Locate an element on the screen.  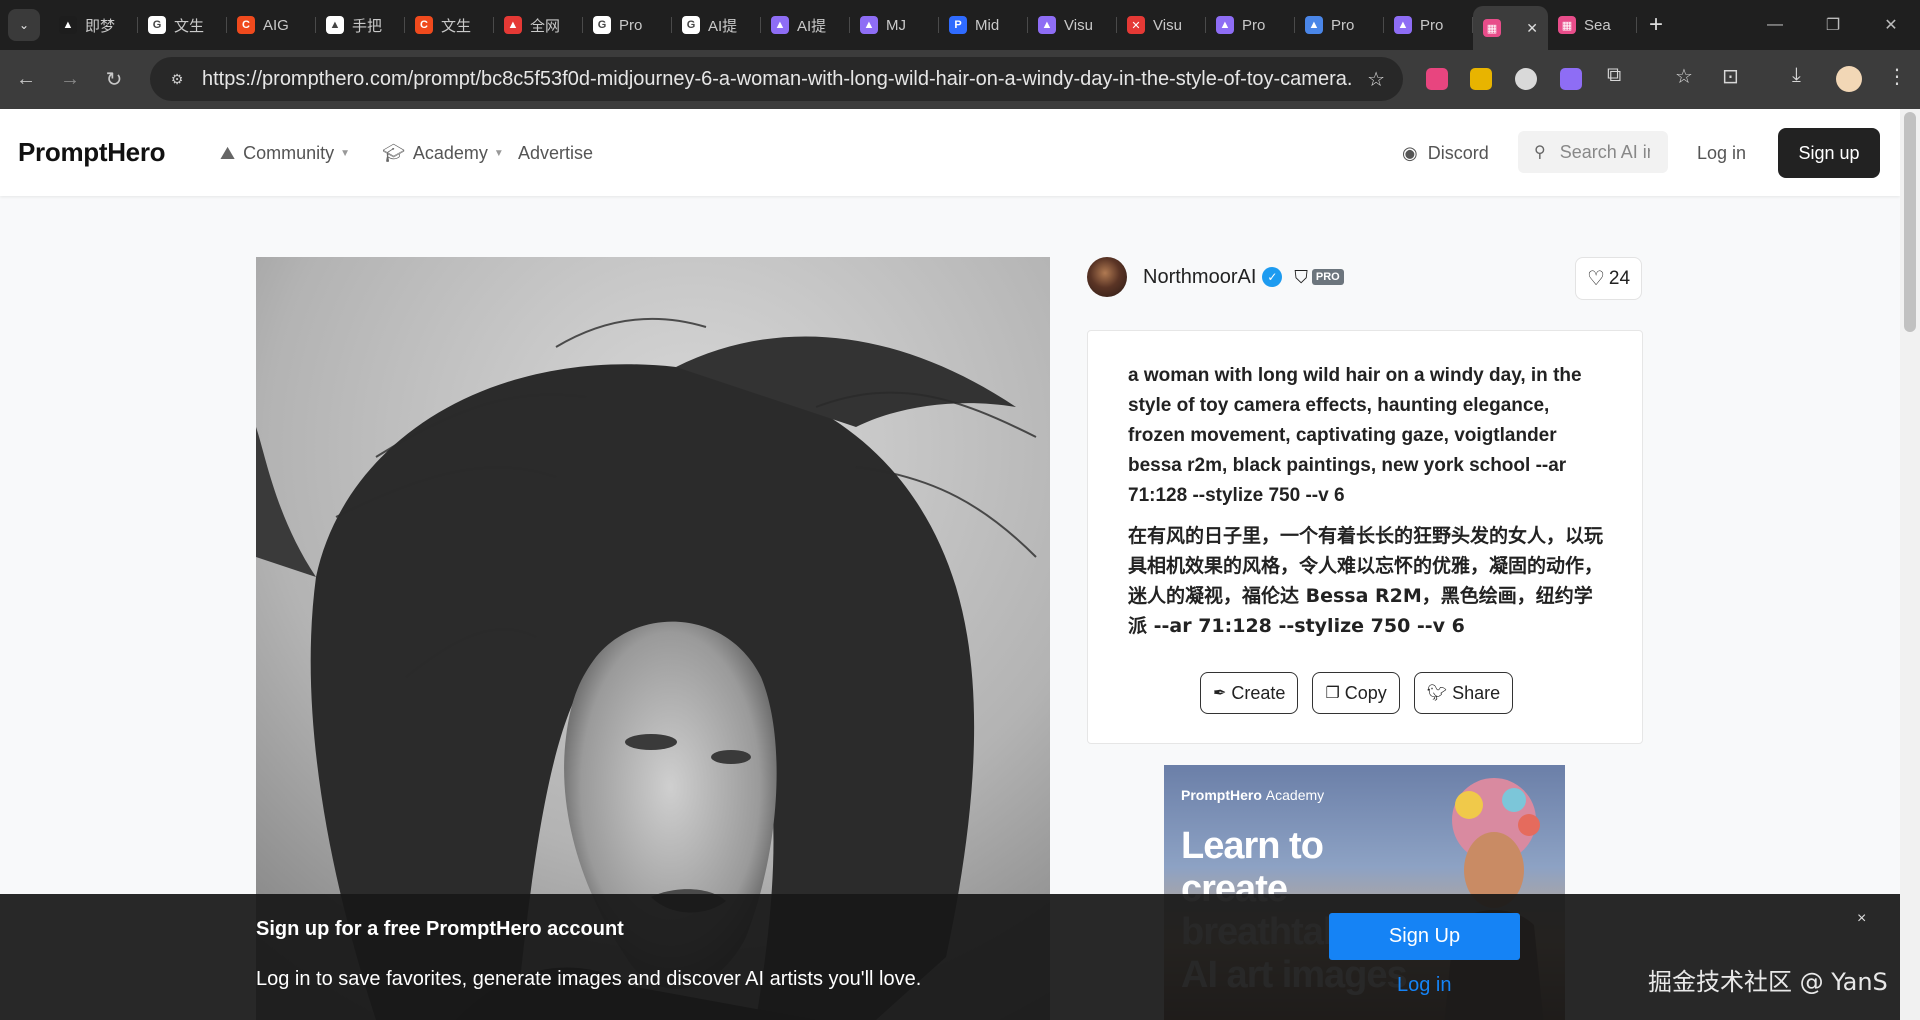
extension-crystal-icon is located at coordinates (1571, 79).